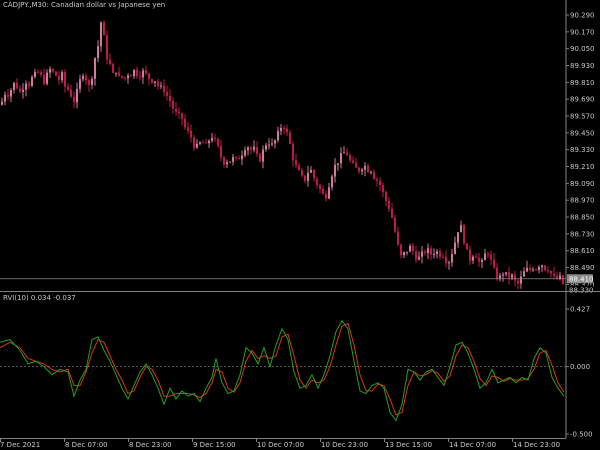  I want to click on price-tick-label: 88.970, so click(582, 201).